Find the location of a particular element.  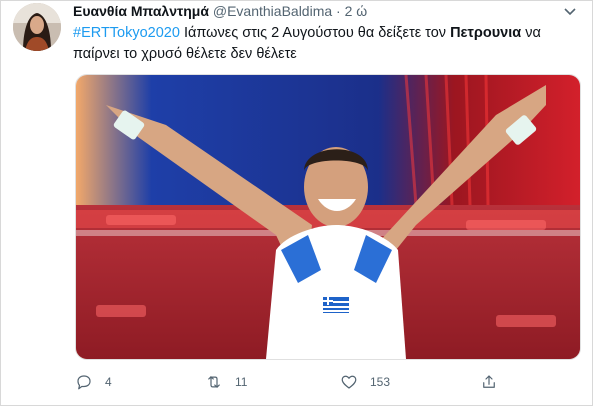

tweet-text-part1: Ιάπωνες στις 2 Αυγούστου θα δείξετε τον is located at coordinates (315, 33).